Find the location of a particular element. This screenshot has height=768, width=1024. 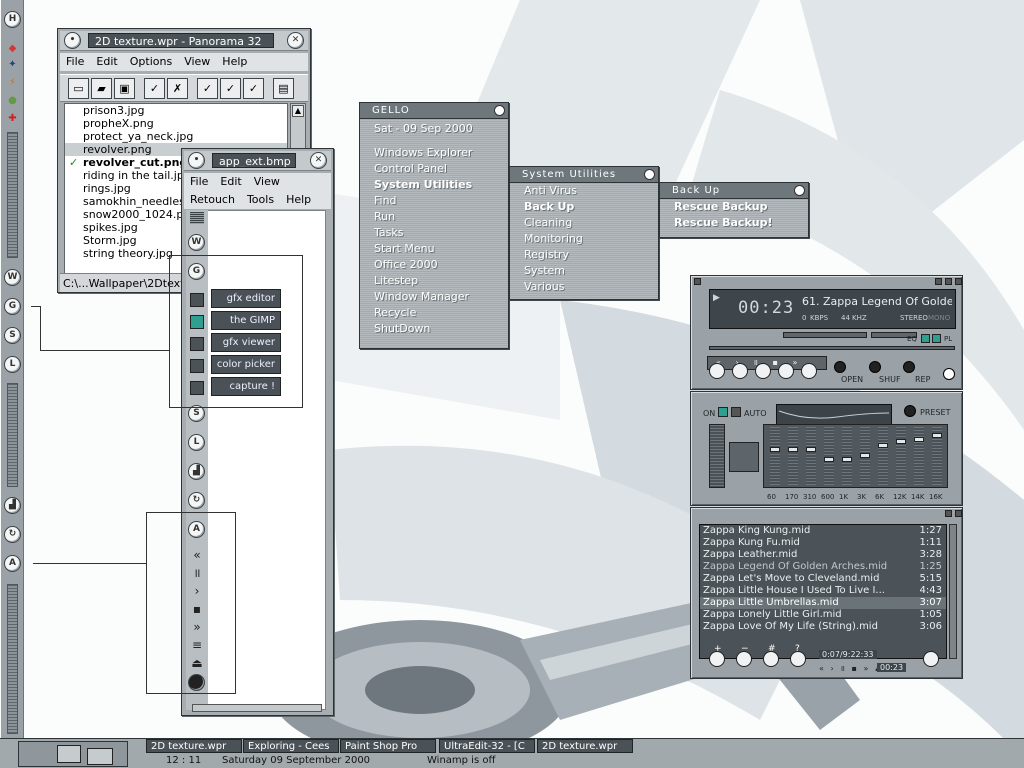

shuffle-button is located at coordinates (875, 367).